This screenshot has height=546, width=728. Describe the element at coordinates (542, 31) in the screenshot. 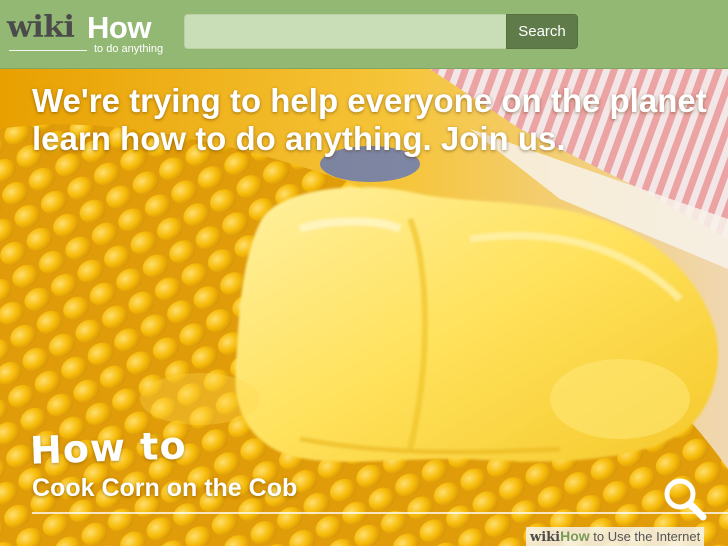

I see `search-button: Search` at that location.